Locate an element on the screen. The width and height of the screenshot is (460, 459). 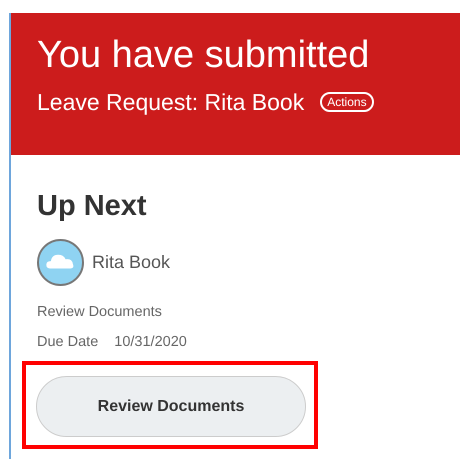
person-name: Rita Book is located at coordinates (131, 262).